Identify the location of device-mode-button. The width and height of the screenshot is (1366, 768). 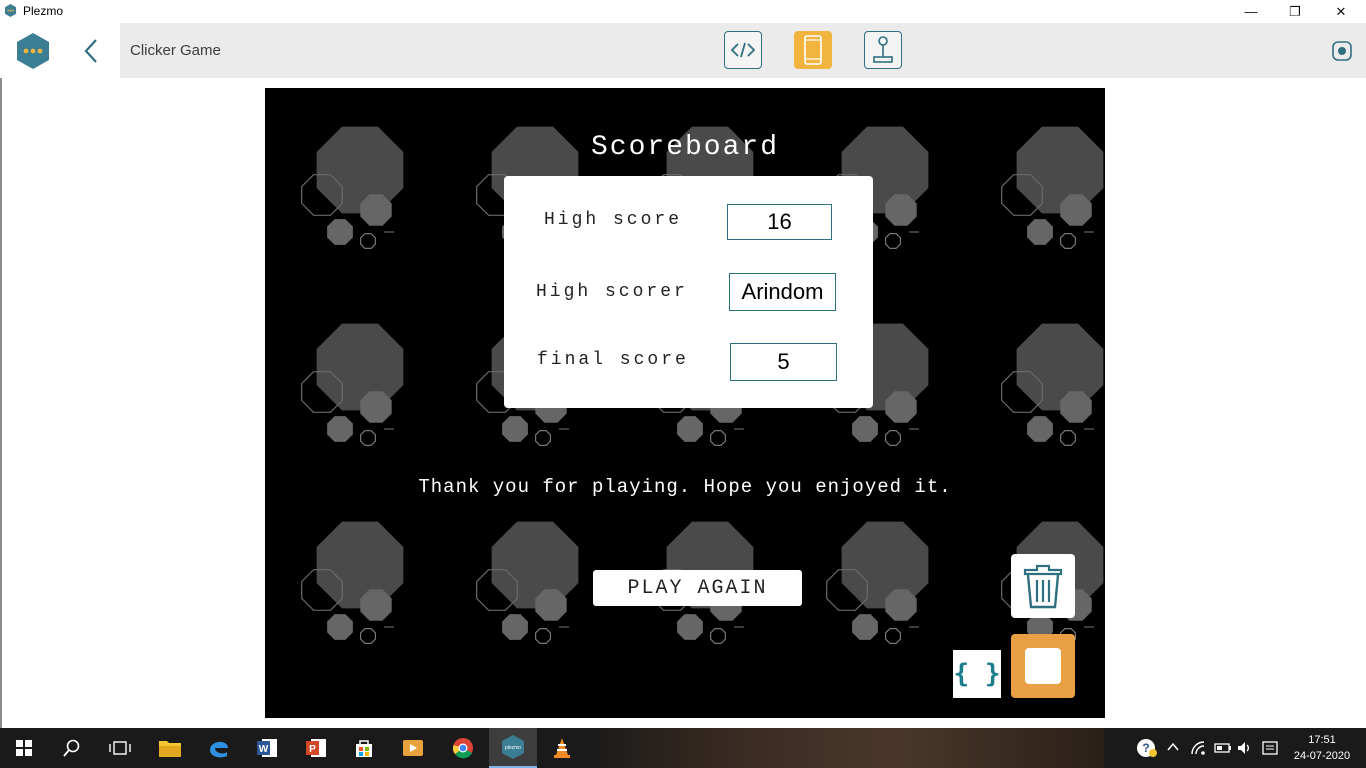
(813, 50).